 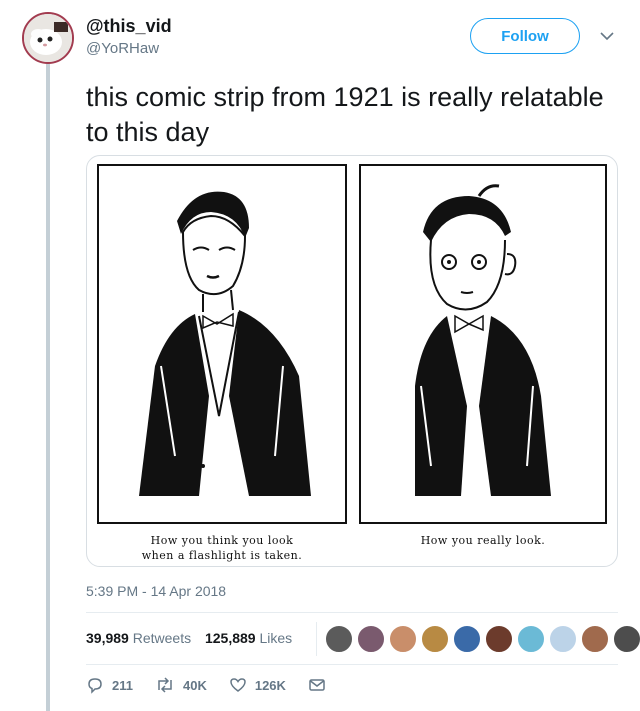 What do you see at coordinates (222, 540) in the screenshot?
I see `comic-caption-left-line1: How you think you look` at bounding box center [222, 540].